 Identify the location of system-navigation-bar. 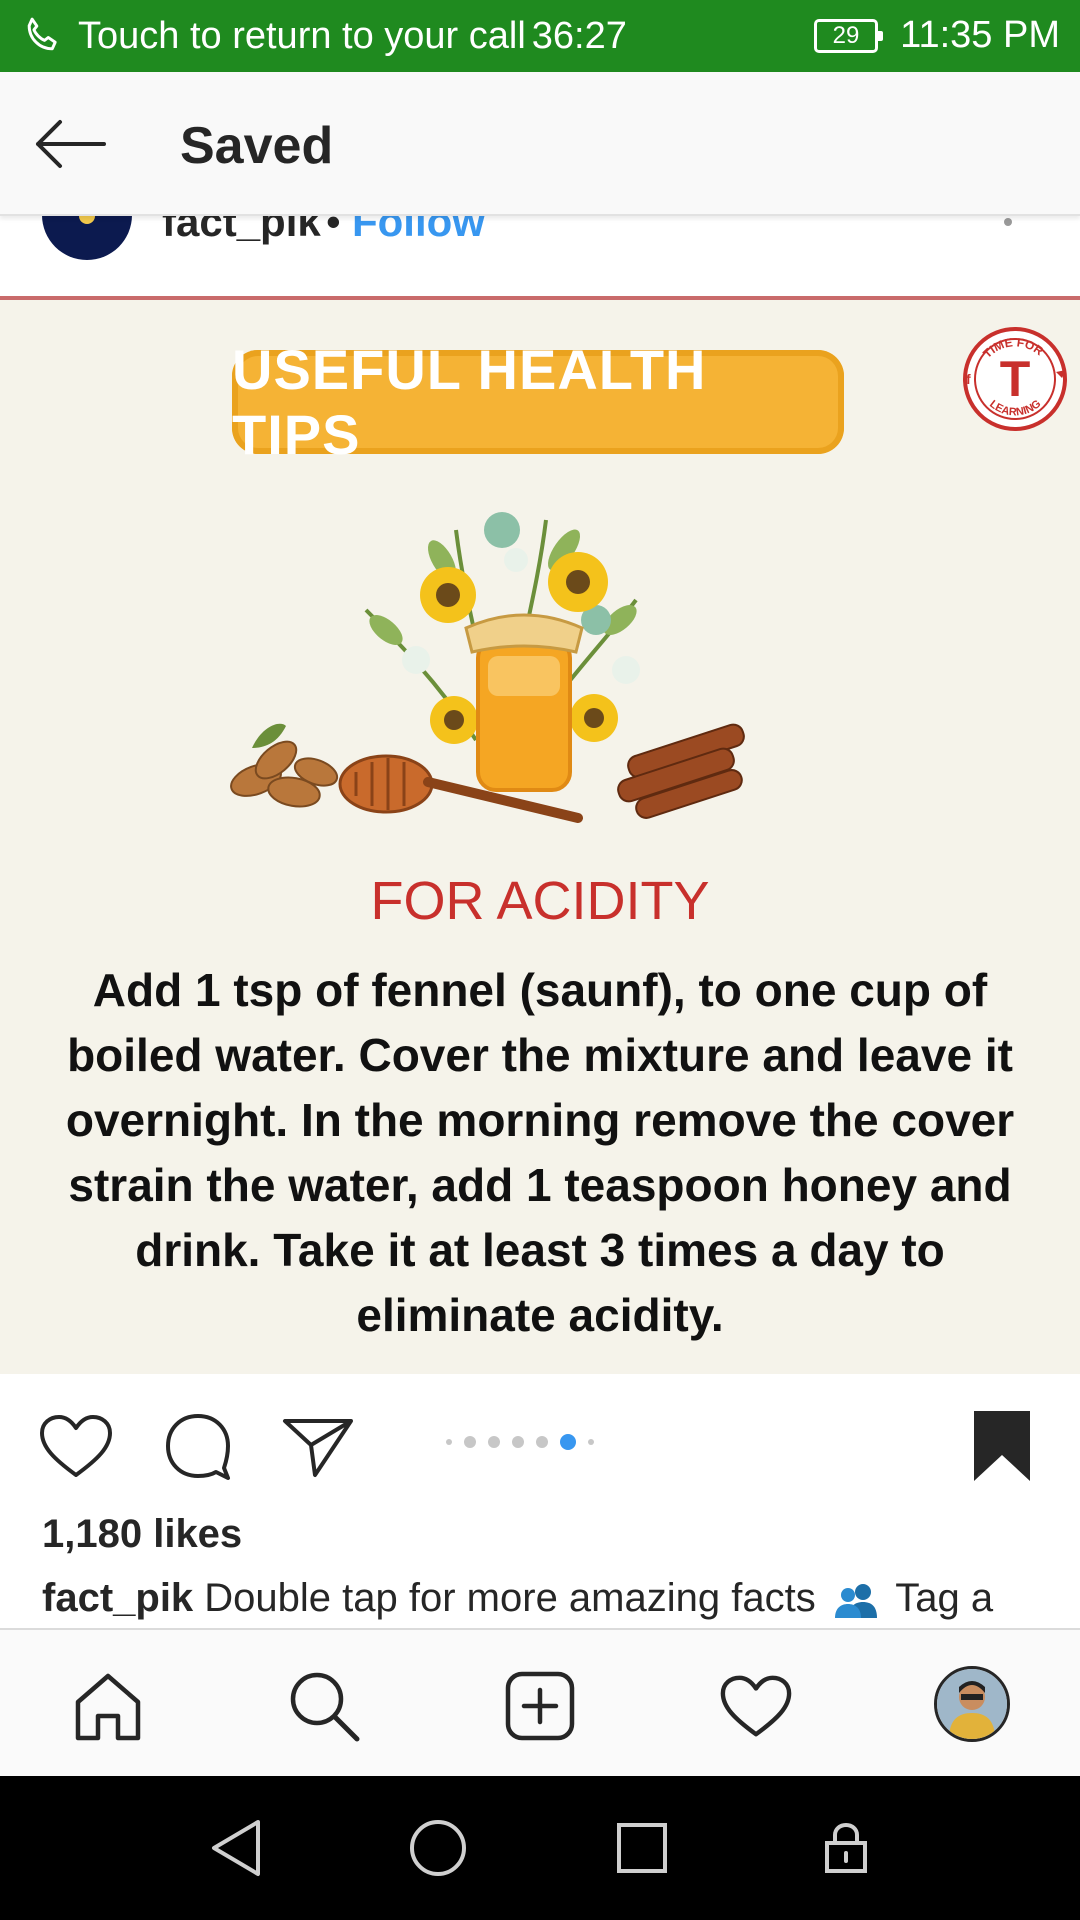
(540, 1848).